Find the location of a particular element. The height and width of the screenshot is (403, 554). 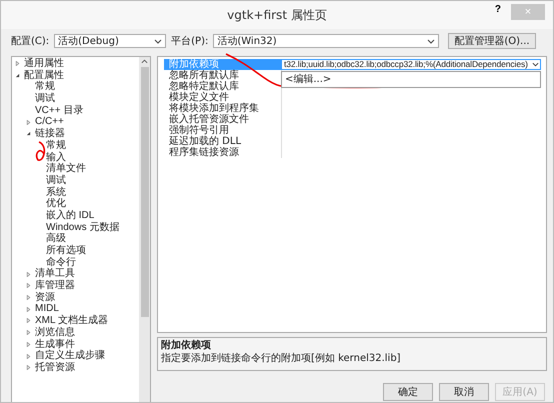

window-title: vgtk+first 属性页 is located at coordinates (277, 15).